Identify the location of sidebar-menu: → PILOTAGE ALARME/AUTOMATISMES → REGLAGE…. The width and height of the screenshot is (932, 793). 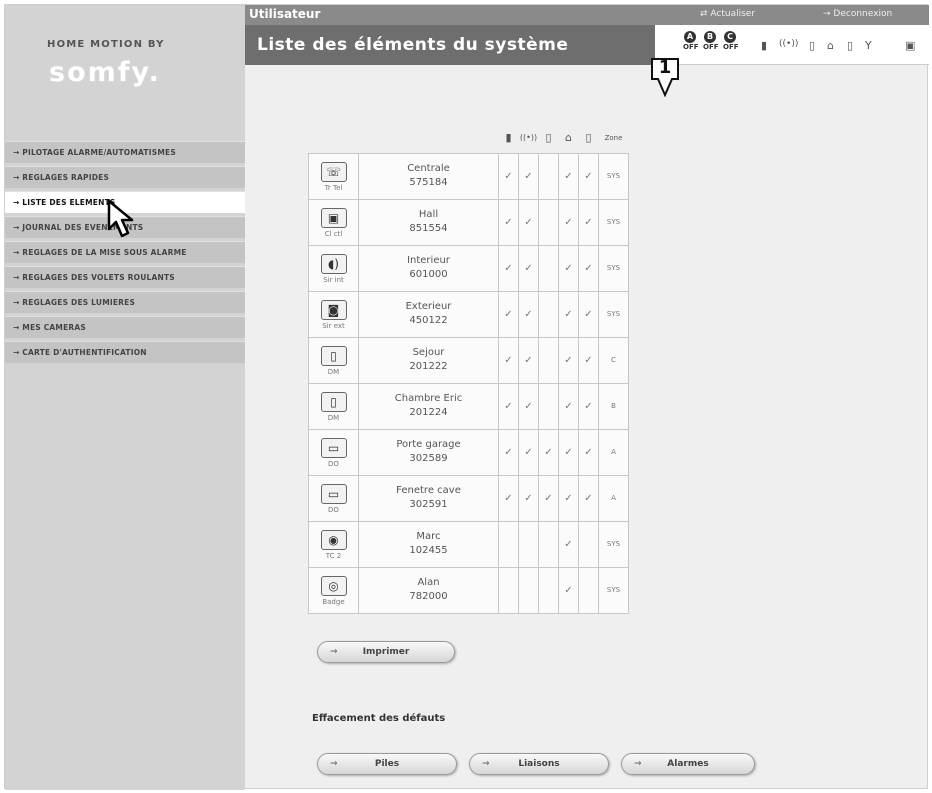
(125, 253).